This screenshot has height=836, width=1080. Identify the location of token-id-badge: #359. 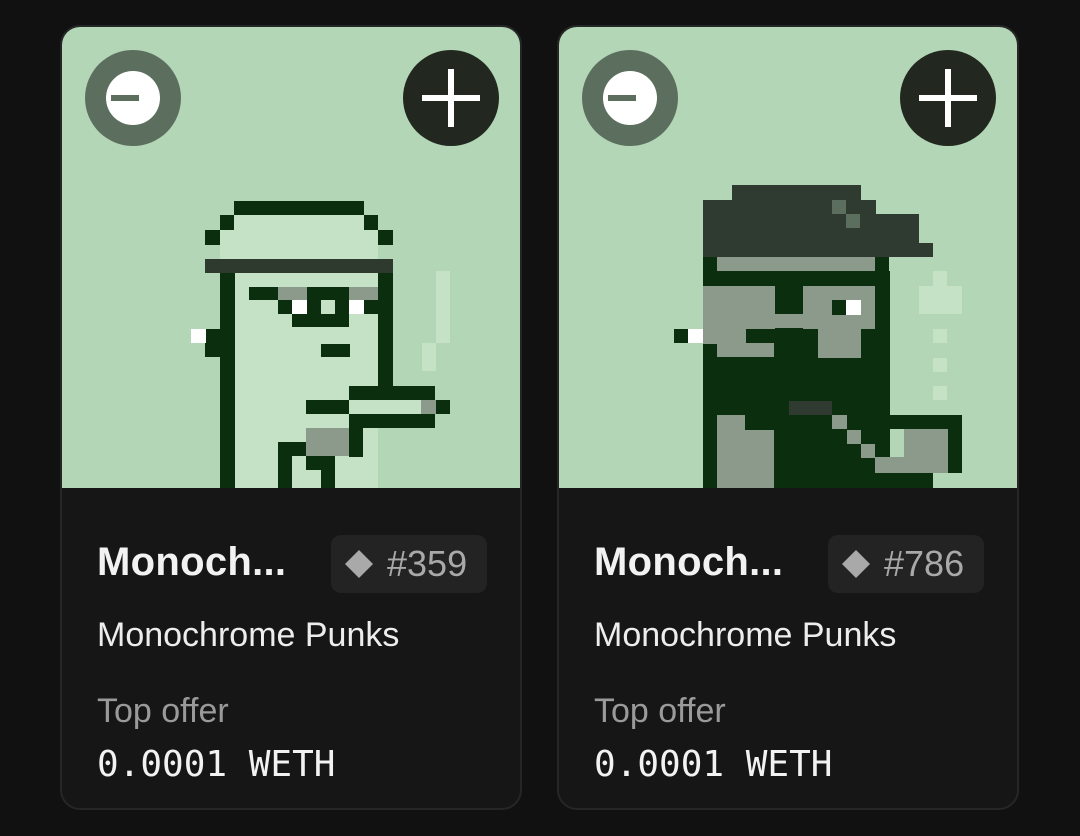
(409, 564).